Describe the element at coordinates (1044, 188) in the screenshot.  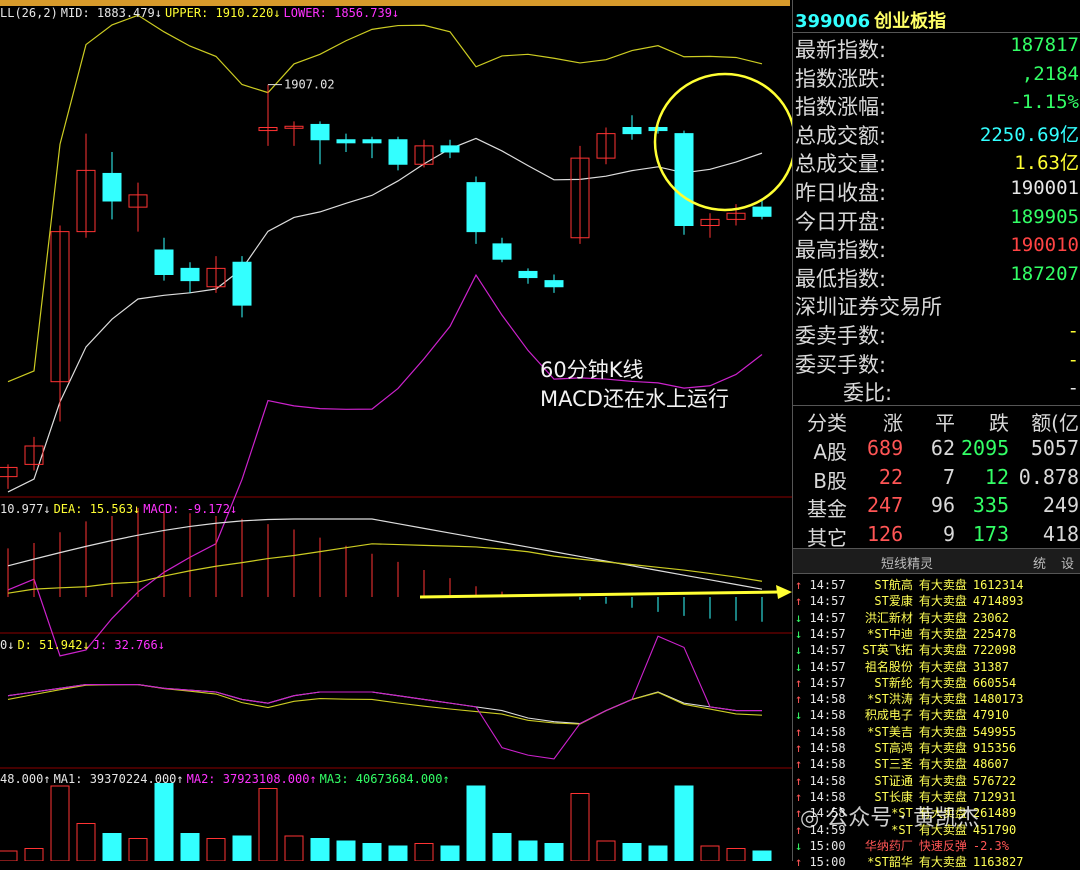
I see `quote-value: 190001` at that location.